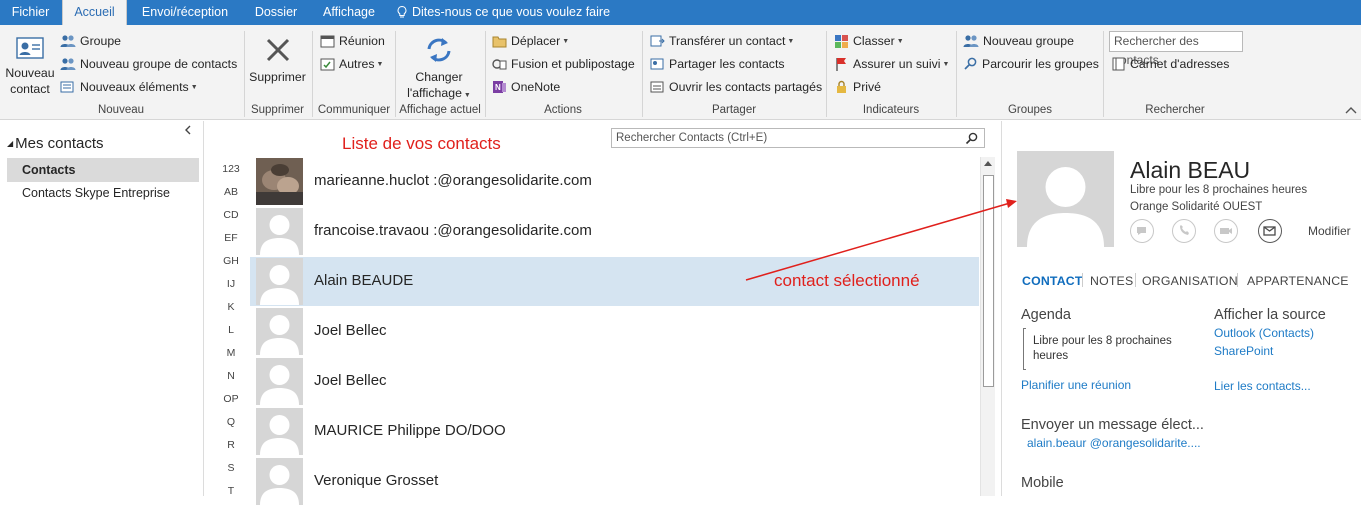 This screenshot has width=1361, height=506. I want to click on alpha-index-n: N, so click(231, 376).